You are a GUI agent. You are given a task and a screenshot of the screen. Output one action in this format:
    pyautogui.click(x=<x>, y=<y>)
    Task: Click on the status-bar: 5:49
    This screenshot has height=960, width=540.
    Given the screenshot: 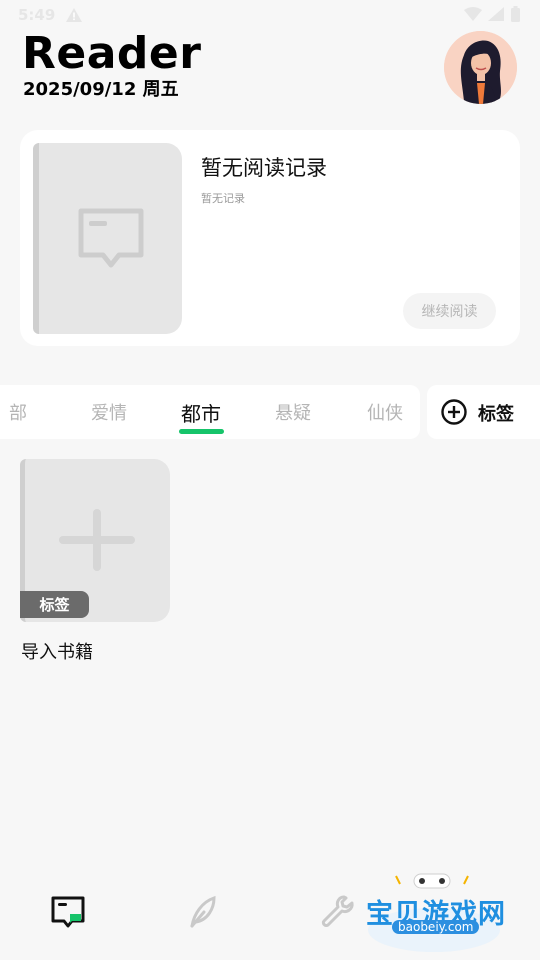 What is the action you would take?
    pyautogui.click(x=270, y=15)
    